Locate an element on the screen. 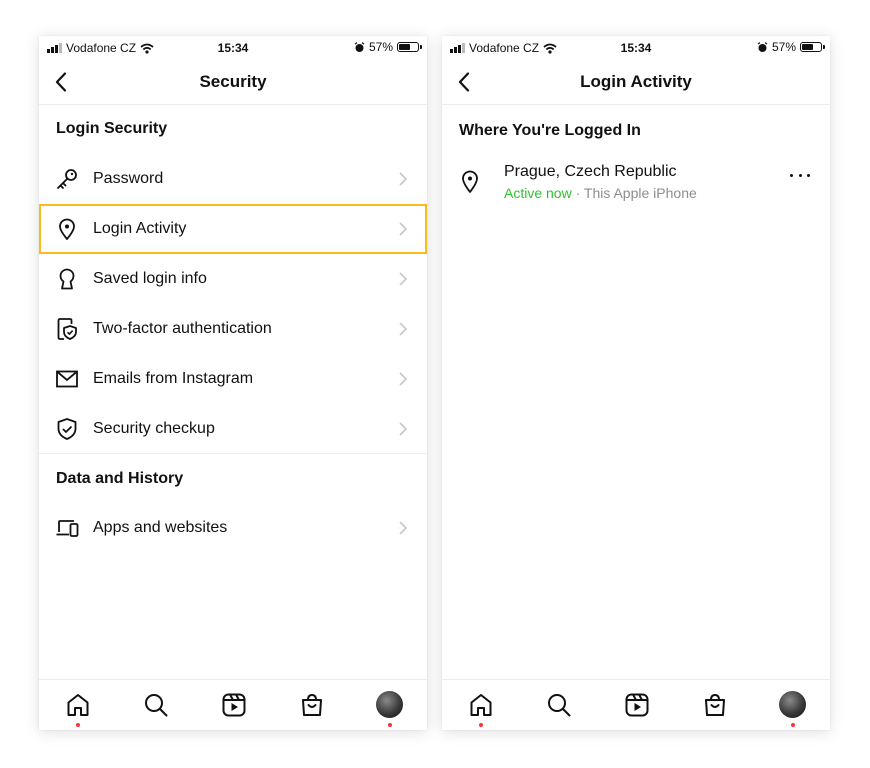 Image resolution: width=870 pixels, height=768 pixels. phone-shield-icon is located at coordinates (67, 329).